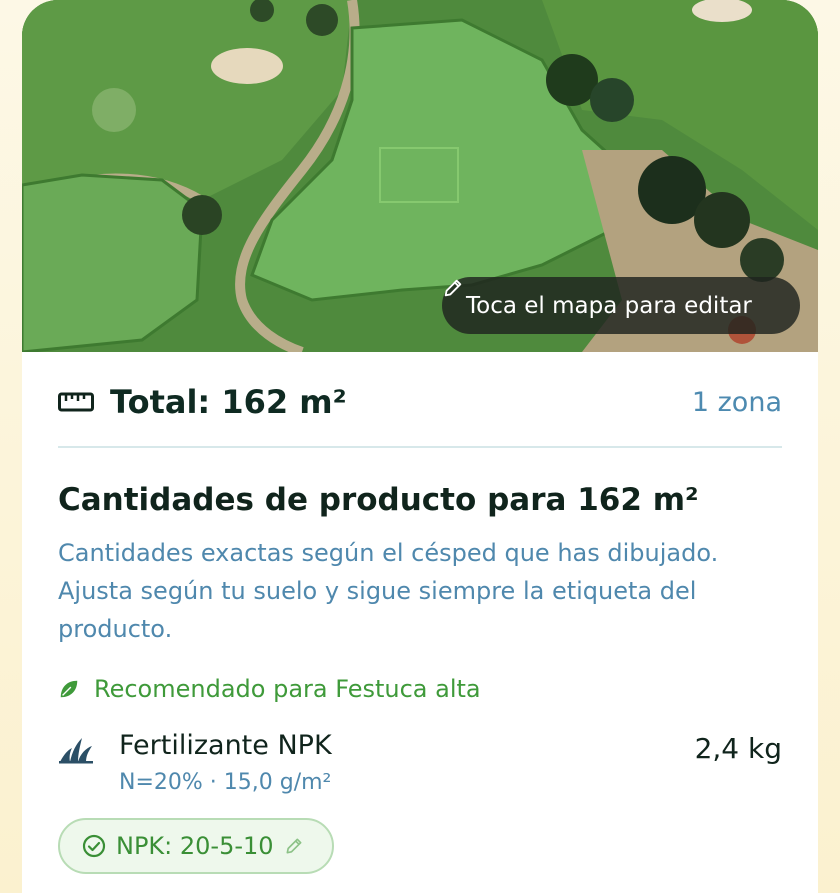 Image resolution: width=840 pixels, height=893 pixels. I want to click on divider, so click(420, 447).